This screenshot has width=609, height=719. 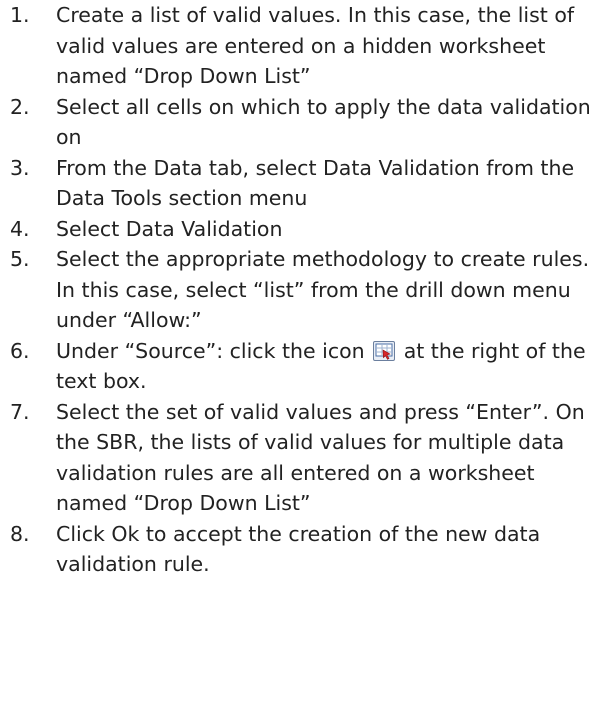 What do you see at coordinates (304, 229) in the screenshot?
I see `step-4: 4. Select Data Validation` at bounding box center [304, 229].